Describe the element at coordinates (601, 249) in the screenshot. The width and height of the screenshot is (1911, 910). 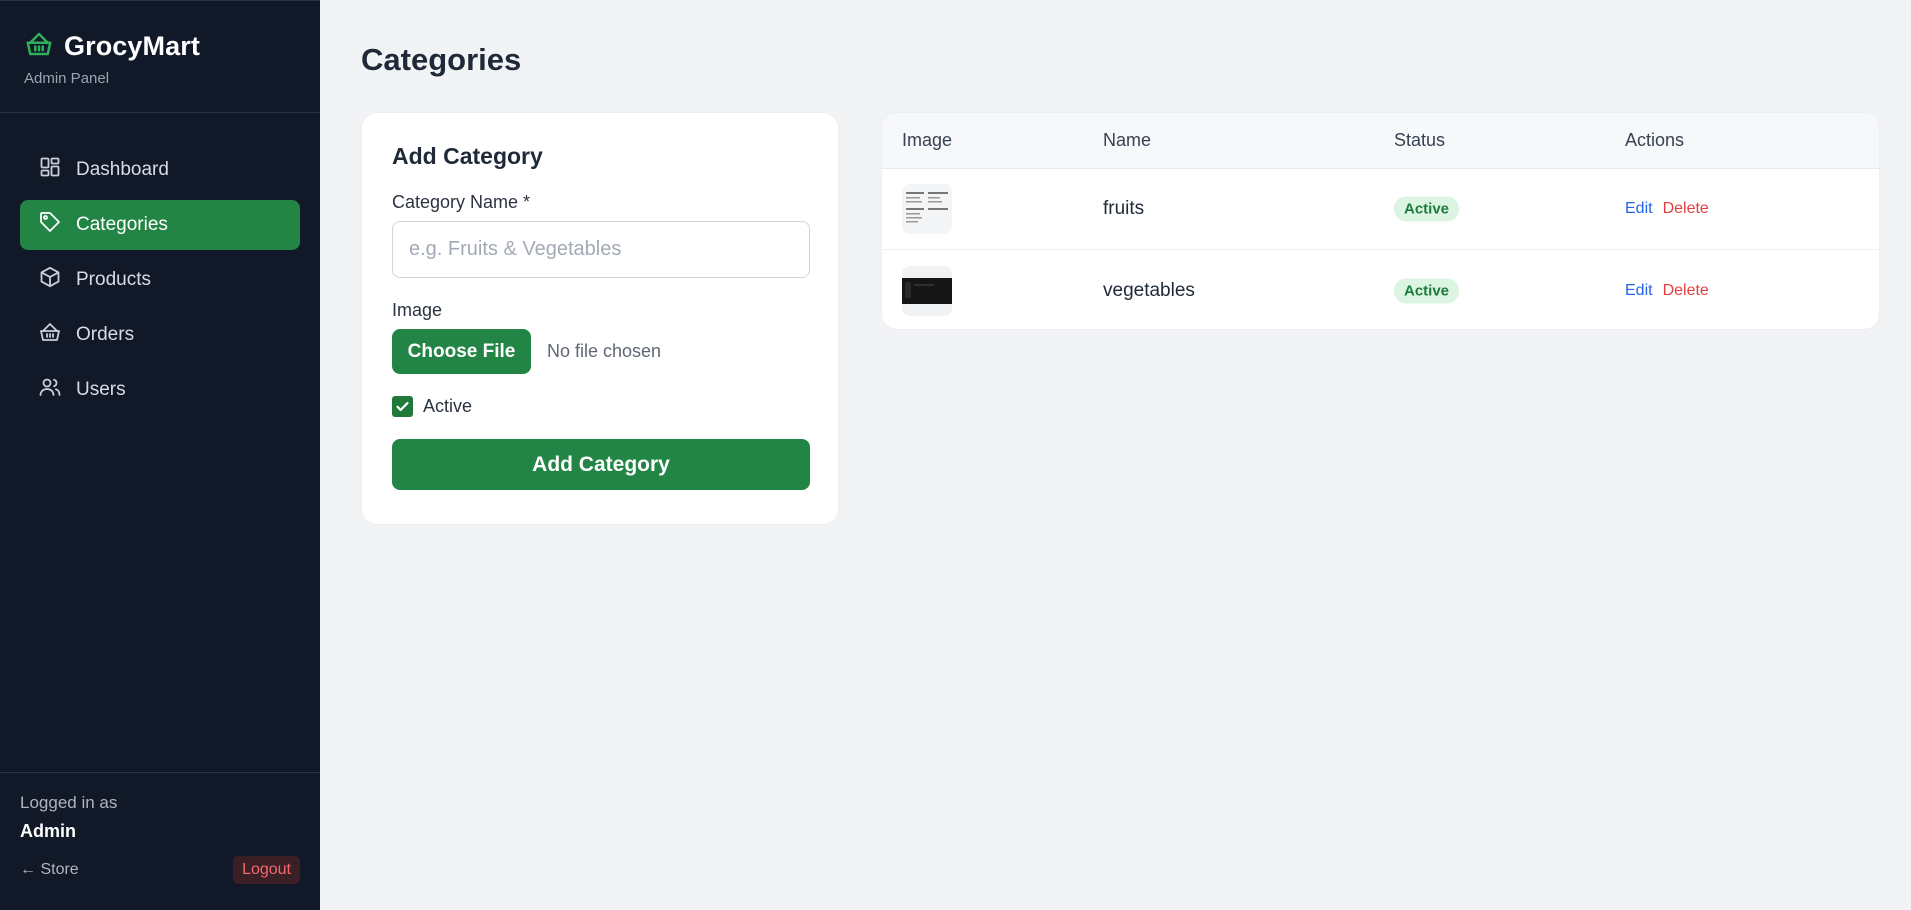
I see `category-name-input` at that location.